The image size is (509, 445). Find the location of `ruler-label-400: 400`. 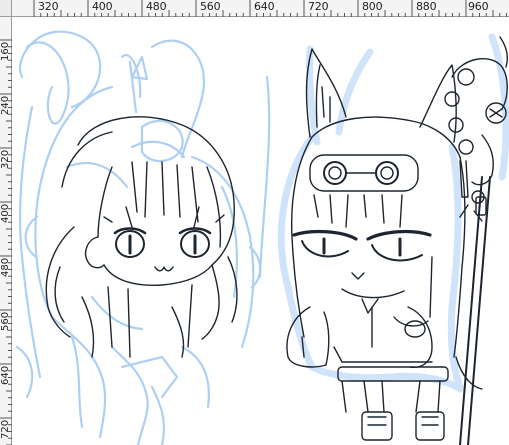

ruler-label-400: 400 is located at coordinates (102, 6).